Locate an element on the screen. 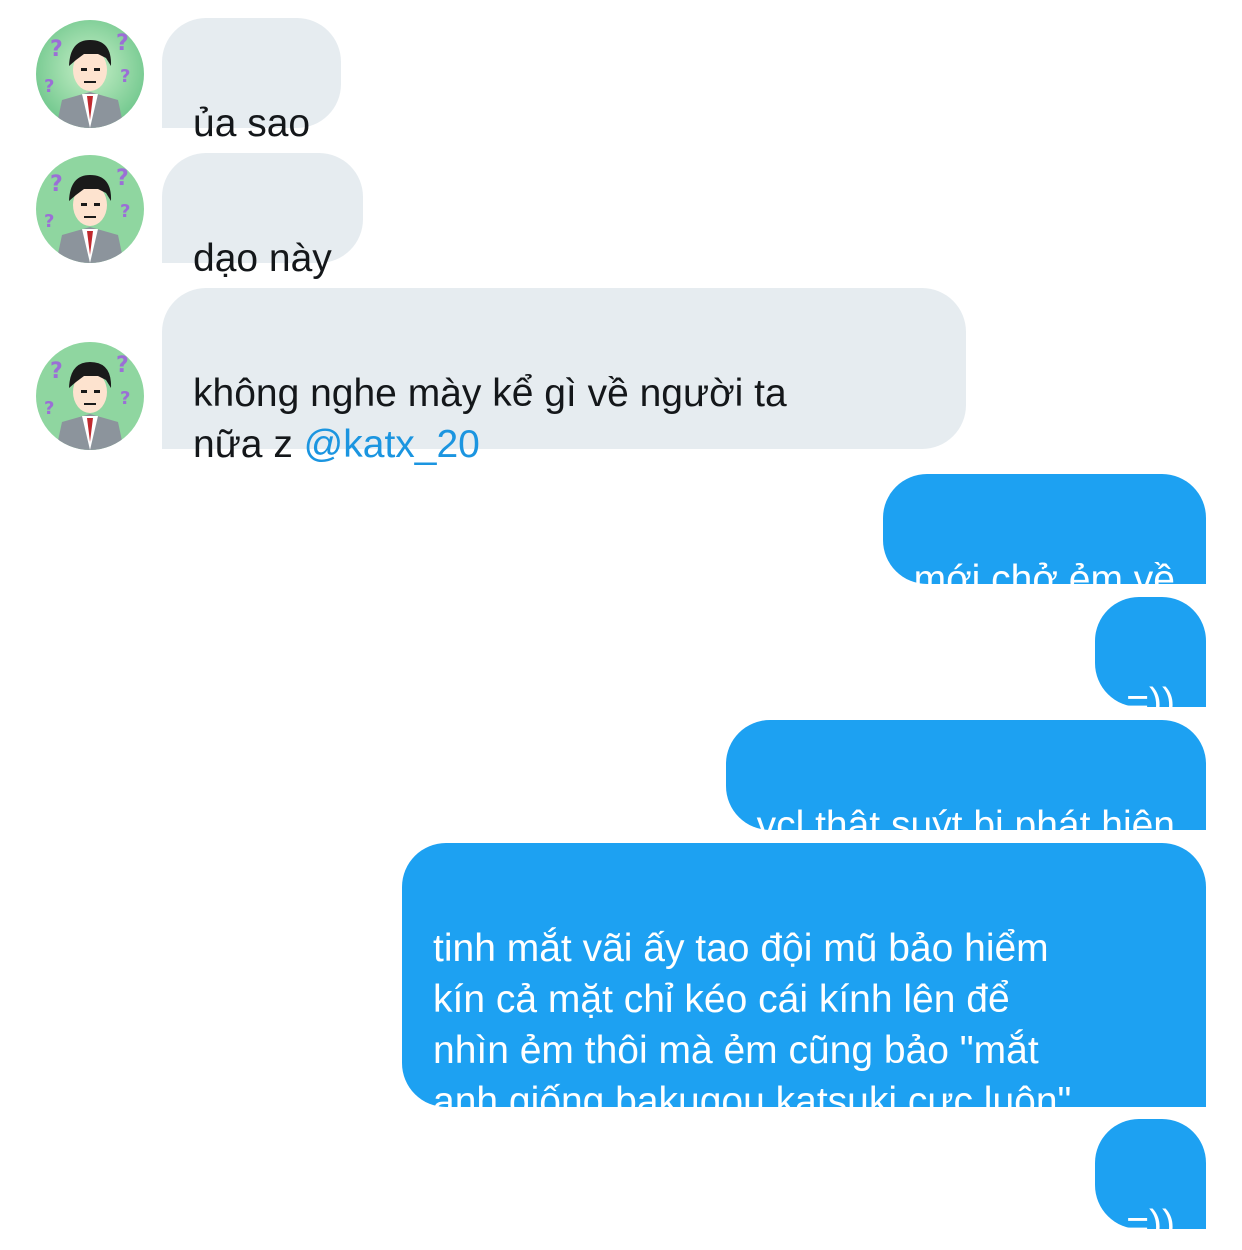 The height and width of the screenshot is (1250, 1242). mention-link: @katx_20 is located at coordinates (392, 444).